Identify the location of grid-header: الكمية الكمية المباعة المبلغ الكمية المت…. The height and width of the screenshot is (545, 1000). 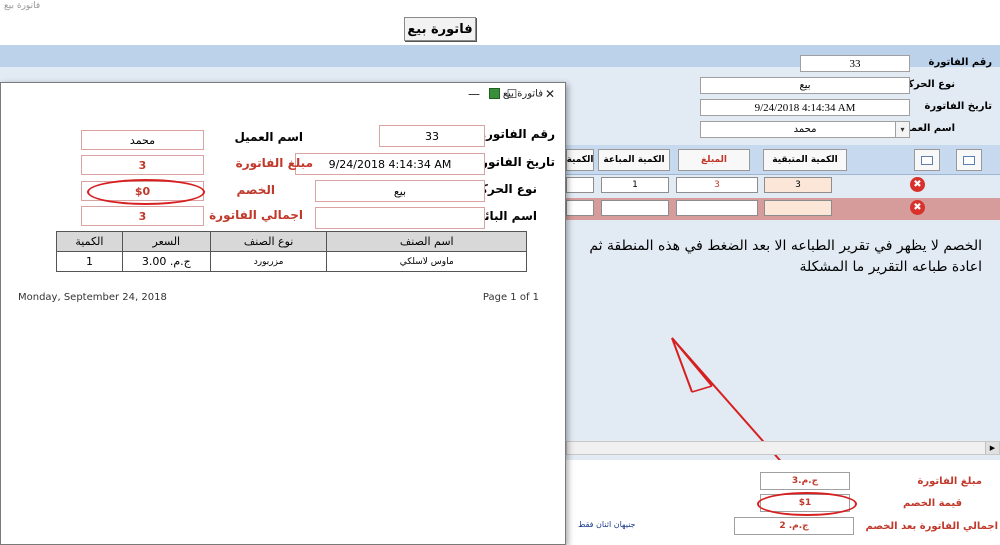
(783, 160).